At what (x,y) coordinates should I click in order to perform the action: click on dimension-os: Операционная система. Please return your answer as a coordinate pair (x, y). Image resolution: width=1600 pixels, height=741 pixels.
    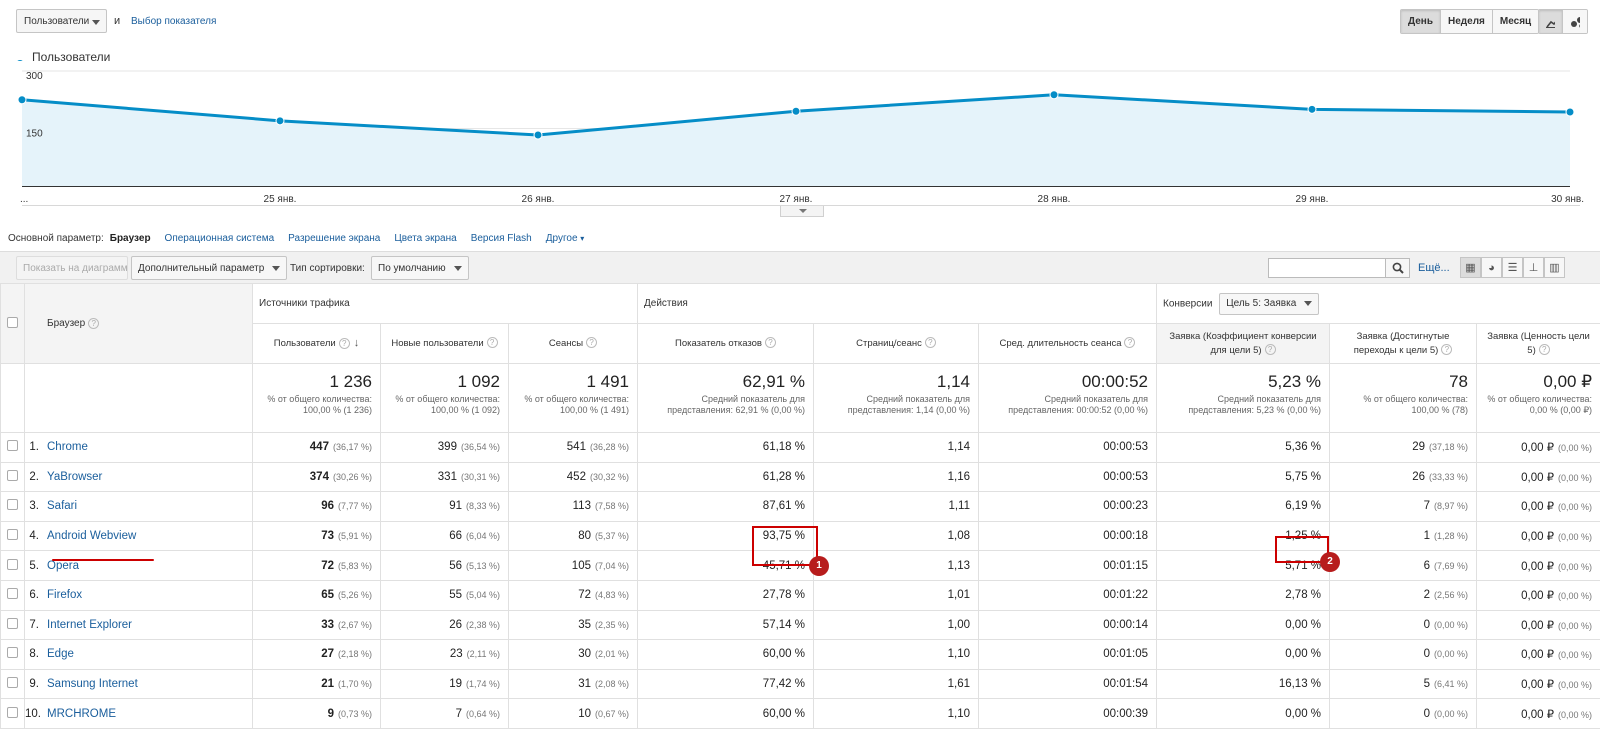
    Looking at the image, I should click on (220, 238).